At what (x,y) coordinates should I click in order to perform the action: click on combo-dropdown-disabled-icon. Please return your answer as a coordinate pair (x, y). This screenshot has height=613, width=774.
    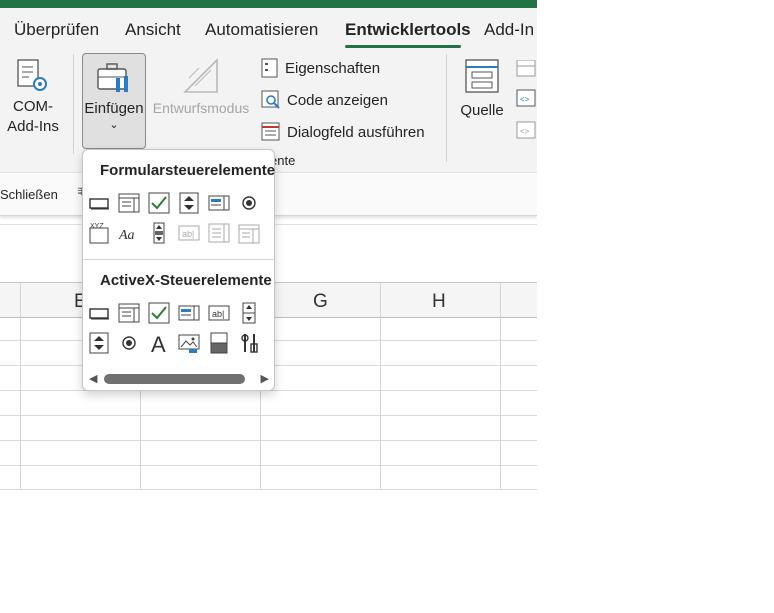
    Looking at the image, I should click on (249, 233).